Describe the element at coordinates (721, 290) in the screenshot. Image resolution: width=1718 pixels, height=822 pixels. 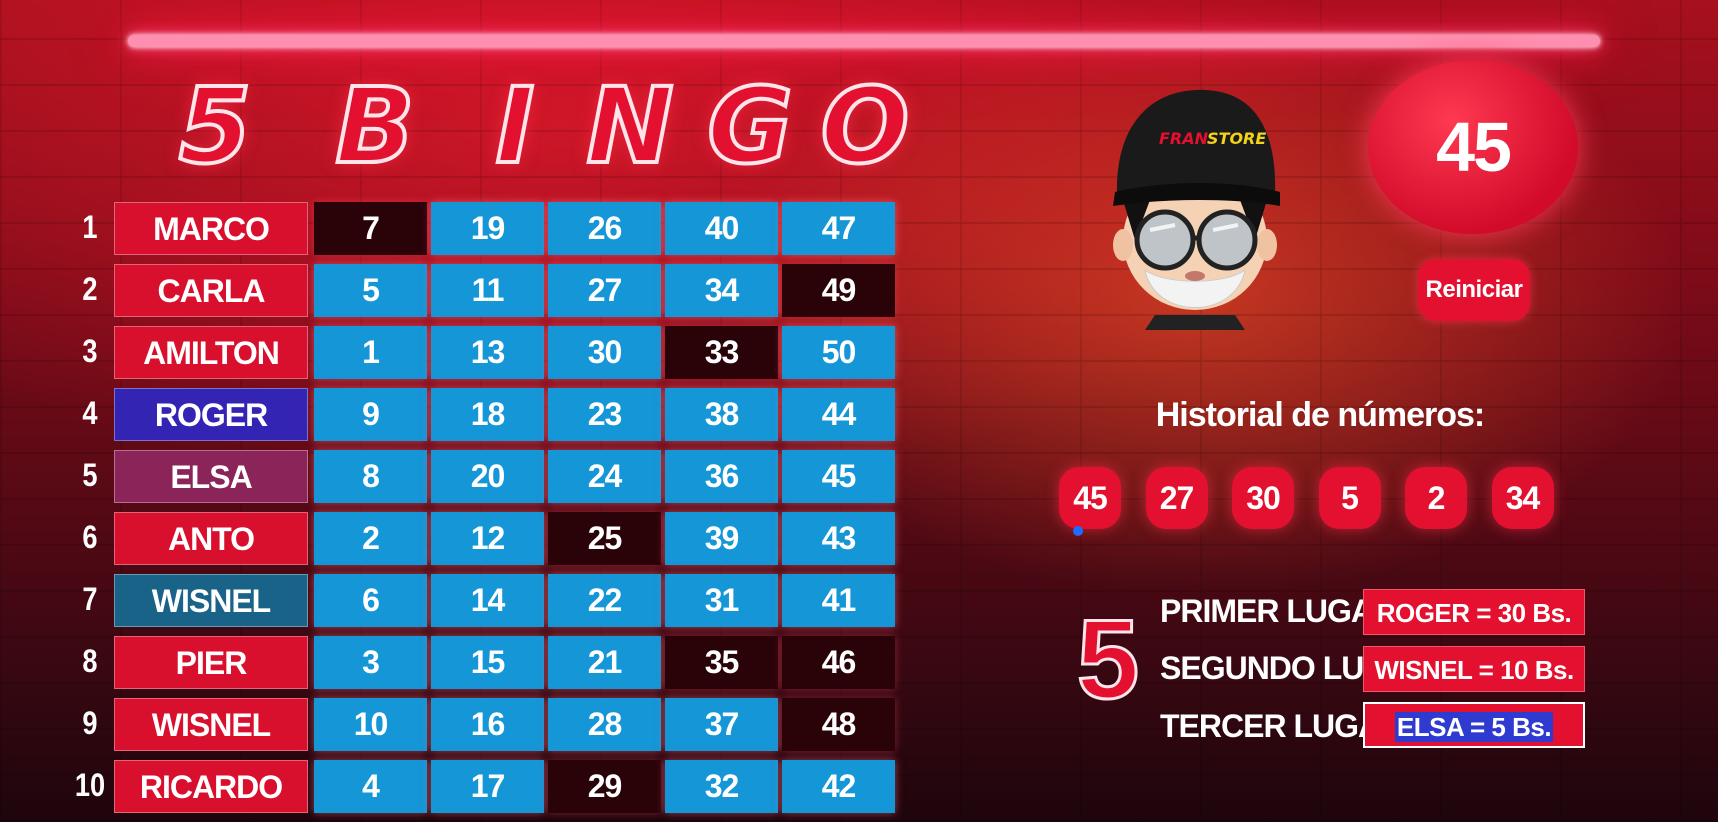
I see `bingo-cell: 34` at that location.